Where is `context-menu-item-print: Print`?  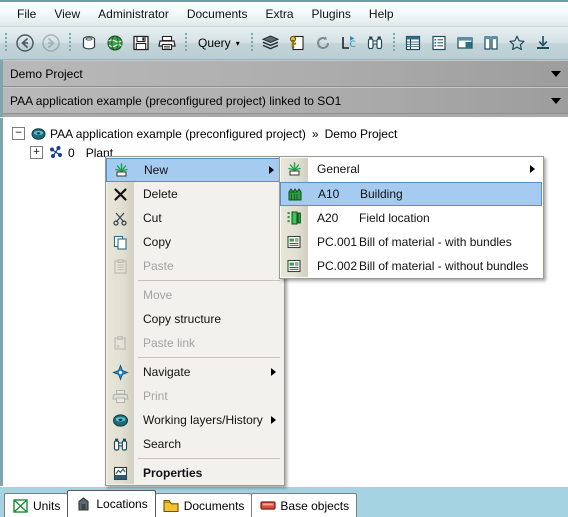
context-menu-item-print: Print is located at coordinates (195, 396).